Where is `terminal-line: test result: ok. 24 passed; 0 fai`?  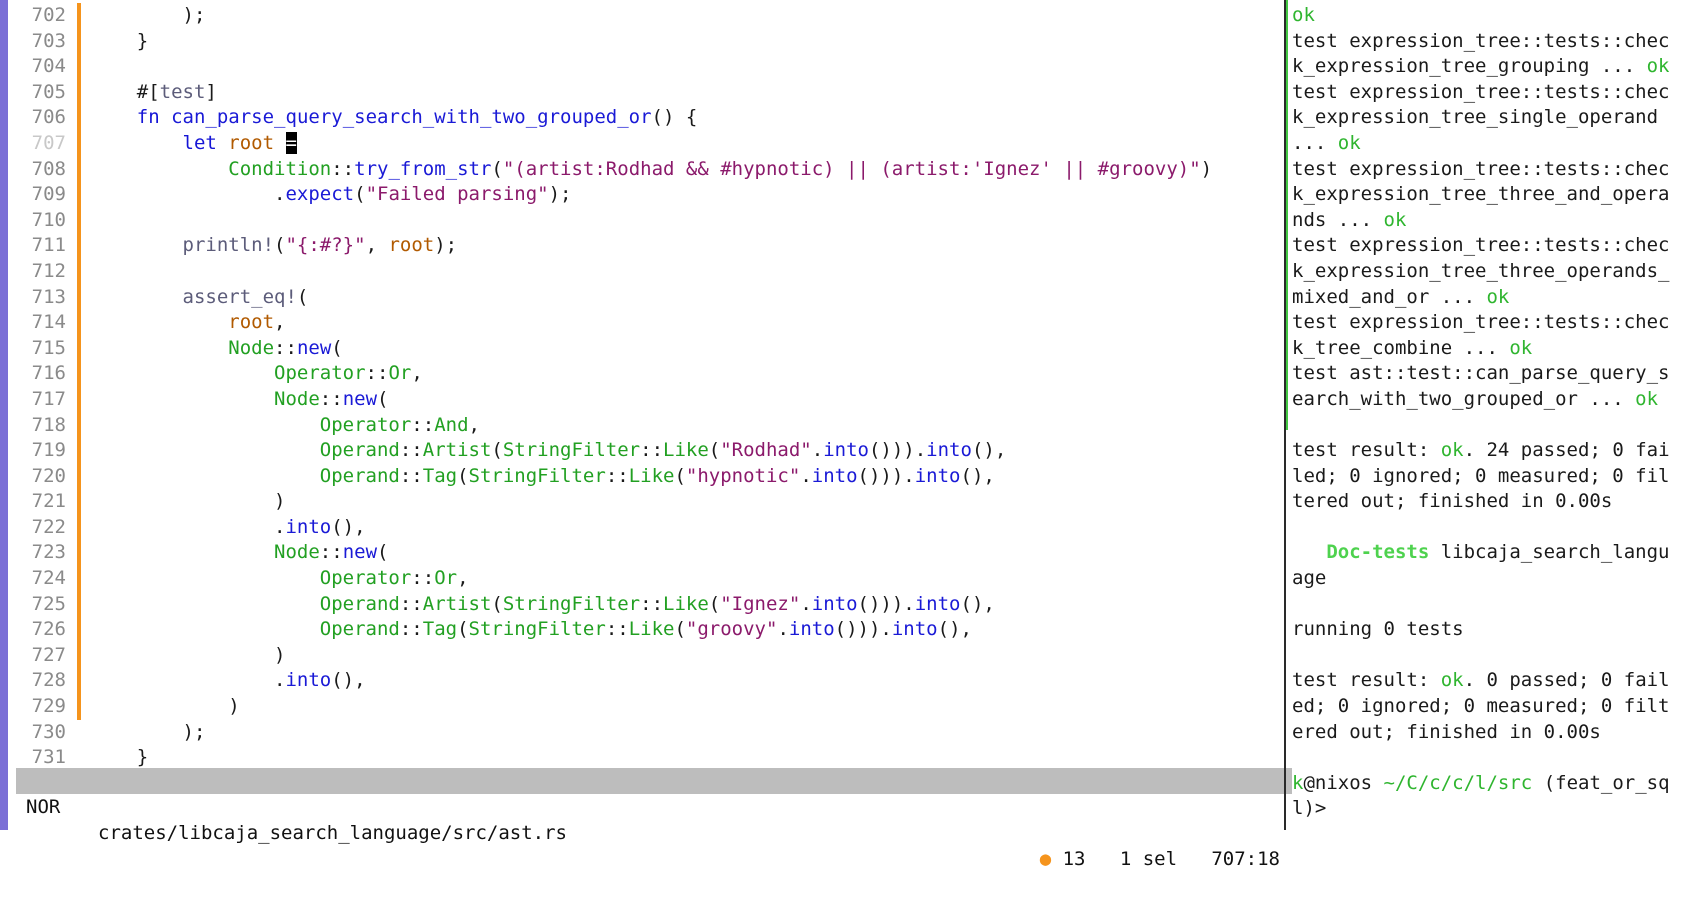 terminal-line: test result: ok. 24 passed; 0 fai is located at coordinates (1492, 451).